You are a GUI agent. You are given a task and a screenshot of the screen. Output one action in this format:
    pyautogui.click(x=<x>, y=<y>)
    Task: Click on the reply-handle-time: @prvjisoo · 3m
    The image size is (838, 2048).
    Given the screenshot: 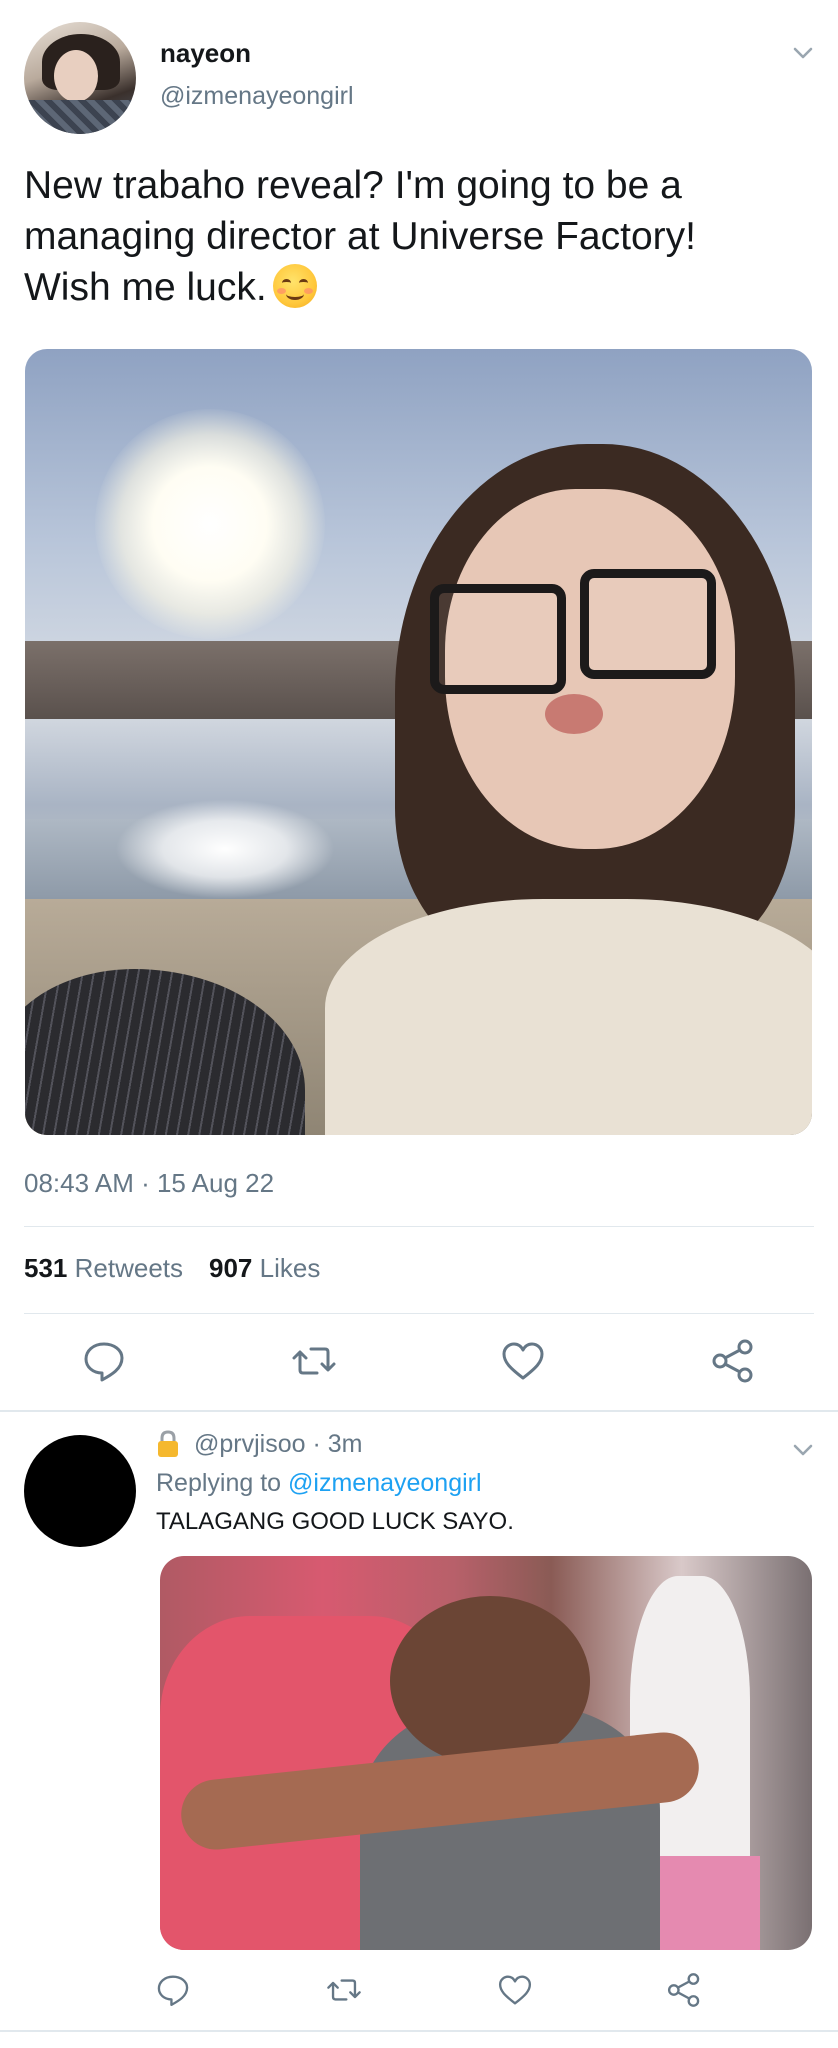 What is the action you would take?
    pyautogui.click(x=278, y=1444)
    